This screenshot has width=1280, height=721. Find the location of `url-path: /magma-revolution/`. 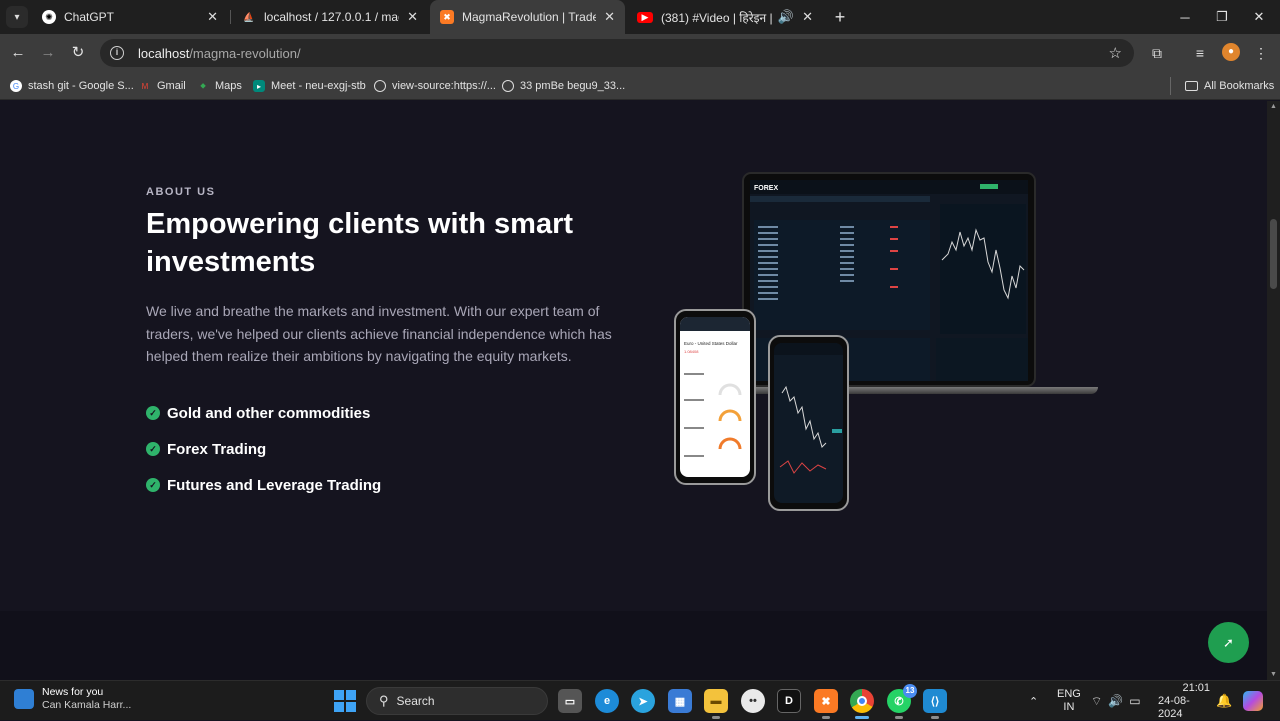

url-path: /magma-revolution/ is located at coordinates (245, 53).